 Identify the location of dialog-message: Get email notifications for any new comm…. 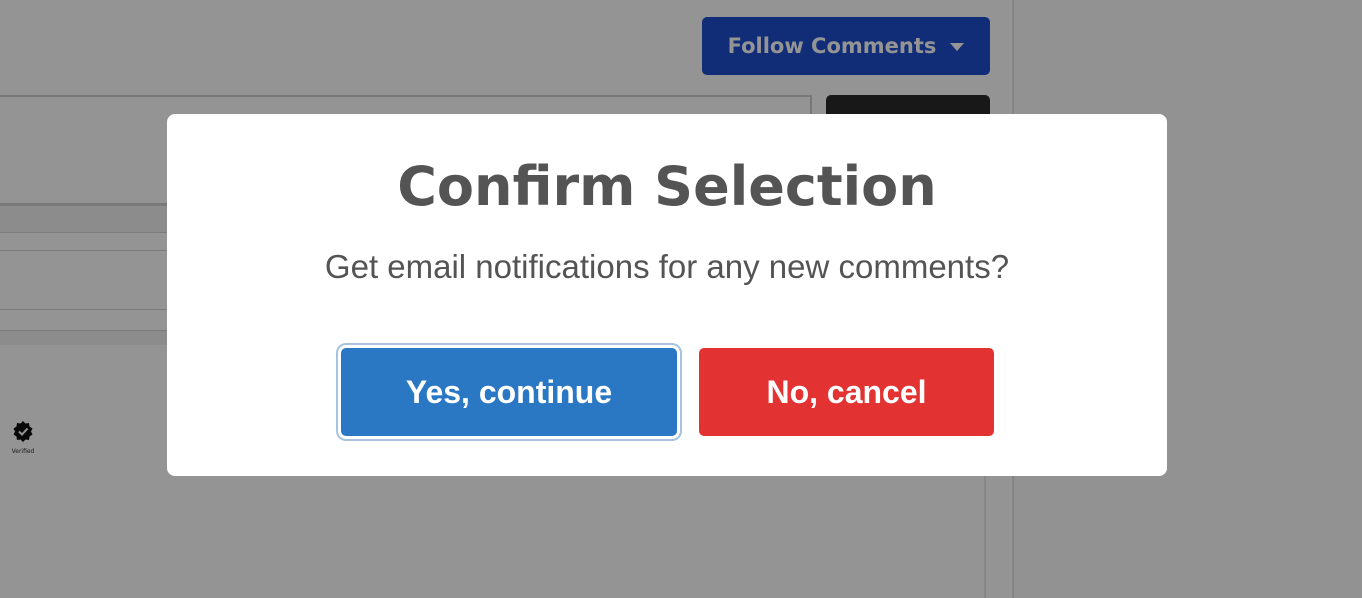
(667, 266).